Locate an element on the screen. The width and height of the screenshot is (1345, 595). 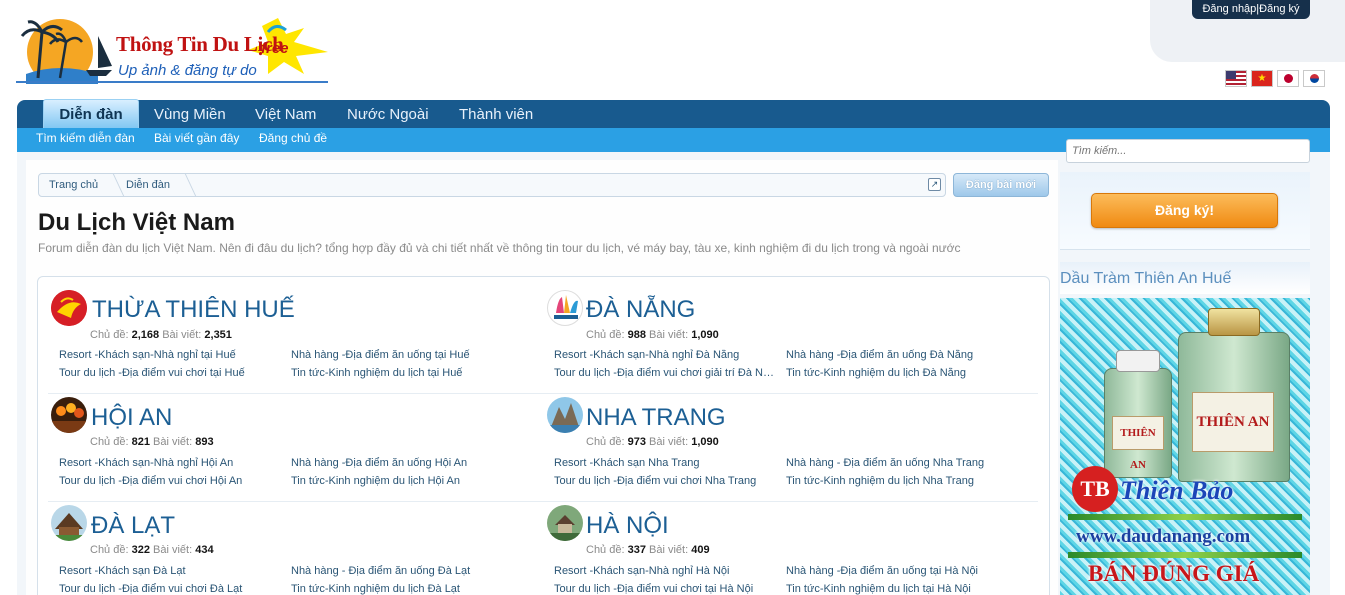
vn-flag-icon: ★ is located at coordinates (1262, 78).